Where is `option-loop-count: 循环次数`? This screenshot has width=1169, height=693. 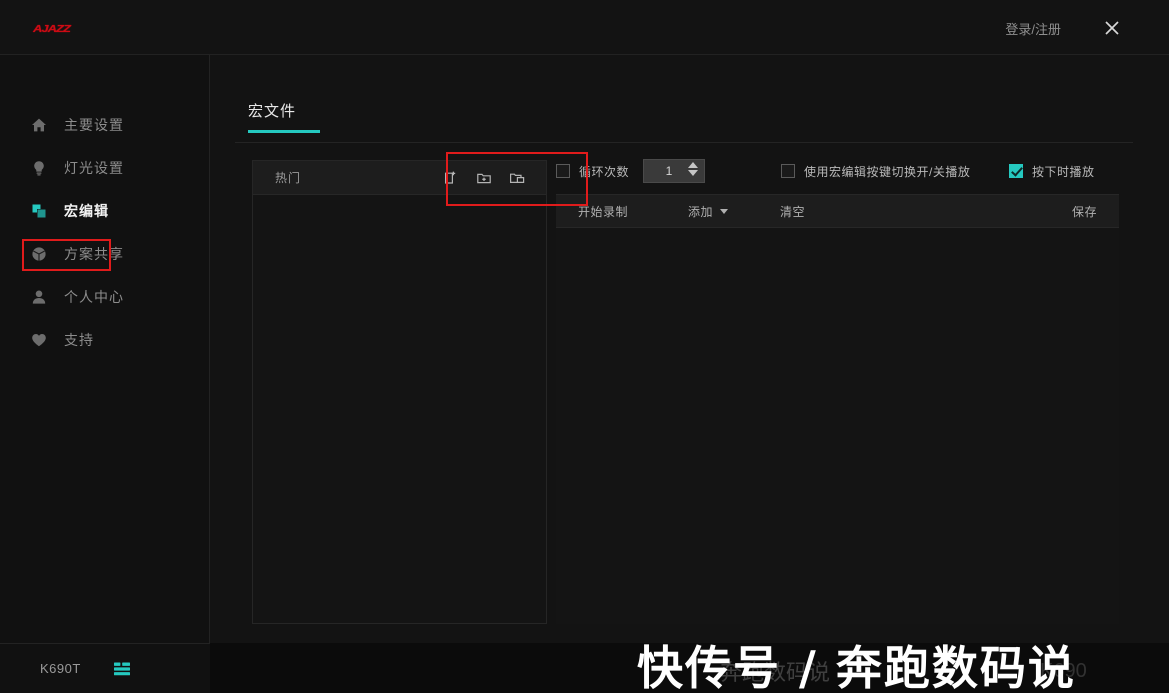
option-loop-count: 循环次数 is located at coordinates (592, 171).